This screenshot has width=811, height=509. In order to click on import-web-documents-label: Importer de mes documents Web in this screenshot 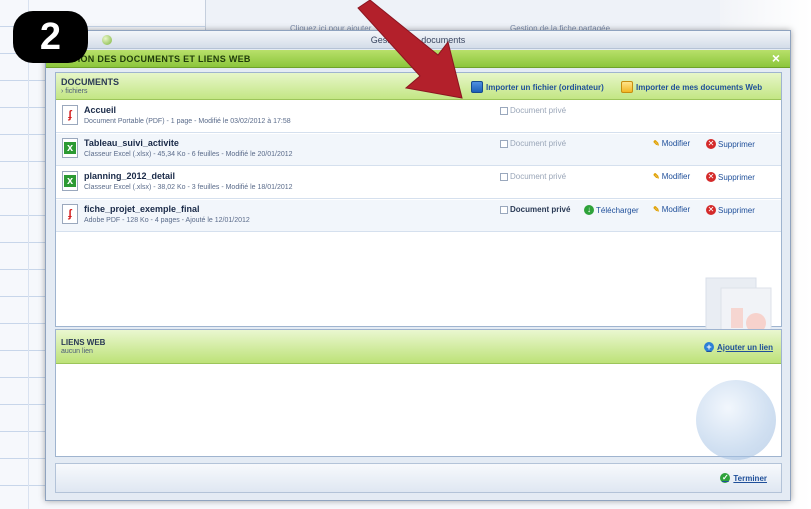, I will do `click(699, 87)`.